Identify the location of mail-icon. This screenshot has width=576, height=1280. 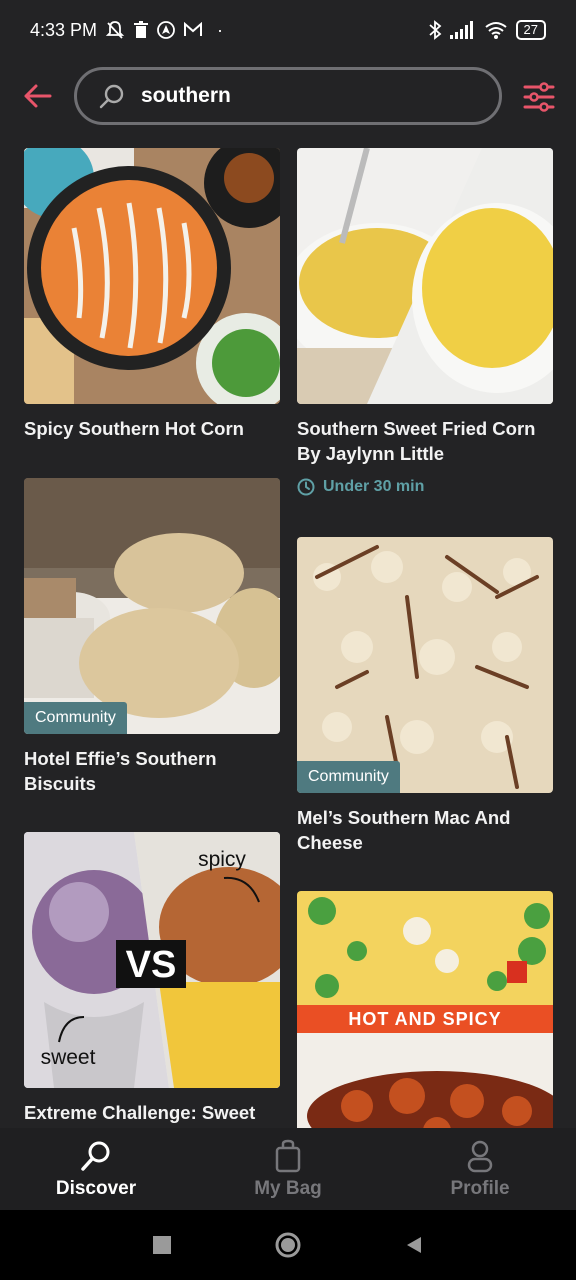
(193, 29).